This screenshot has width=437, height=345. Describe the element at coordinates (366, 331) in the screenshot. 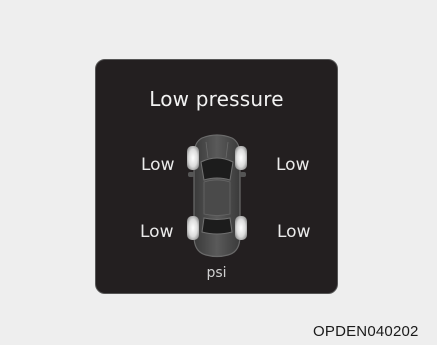

I see `figure-code: OPDEN040202` at that location.